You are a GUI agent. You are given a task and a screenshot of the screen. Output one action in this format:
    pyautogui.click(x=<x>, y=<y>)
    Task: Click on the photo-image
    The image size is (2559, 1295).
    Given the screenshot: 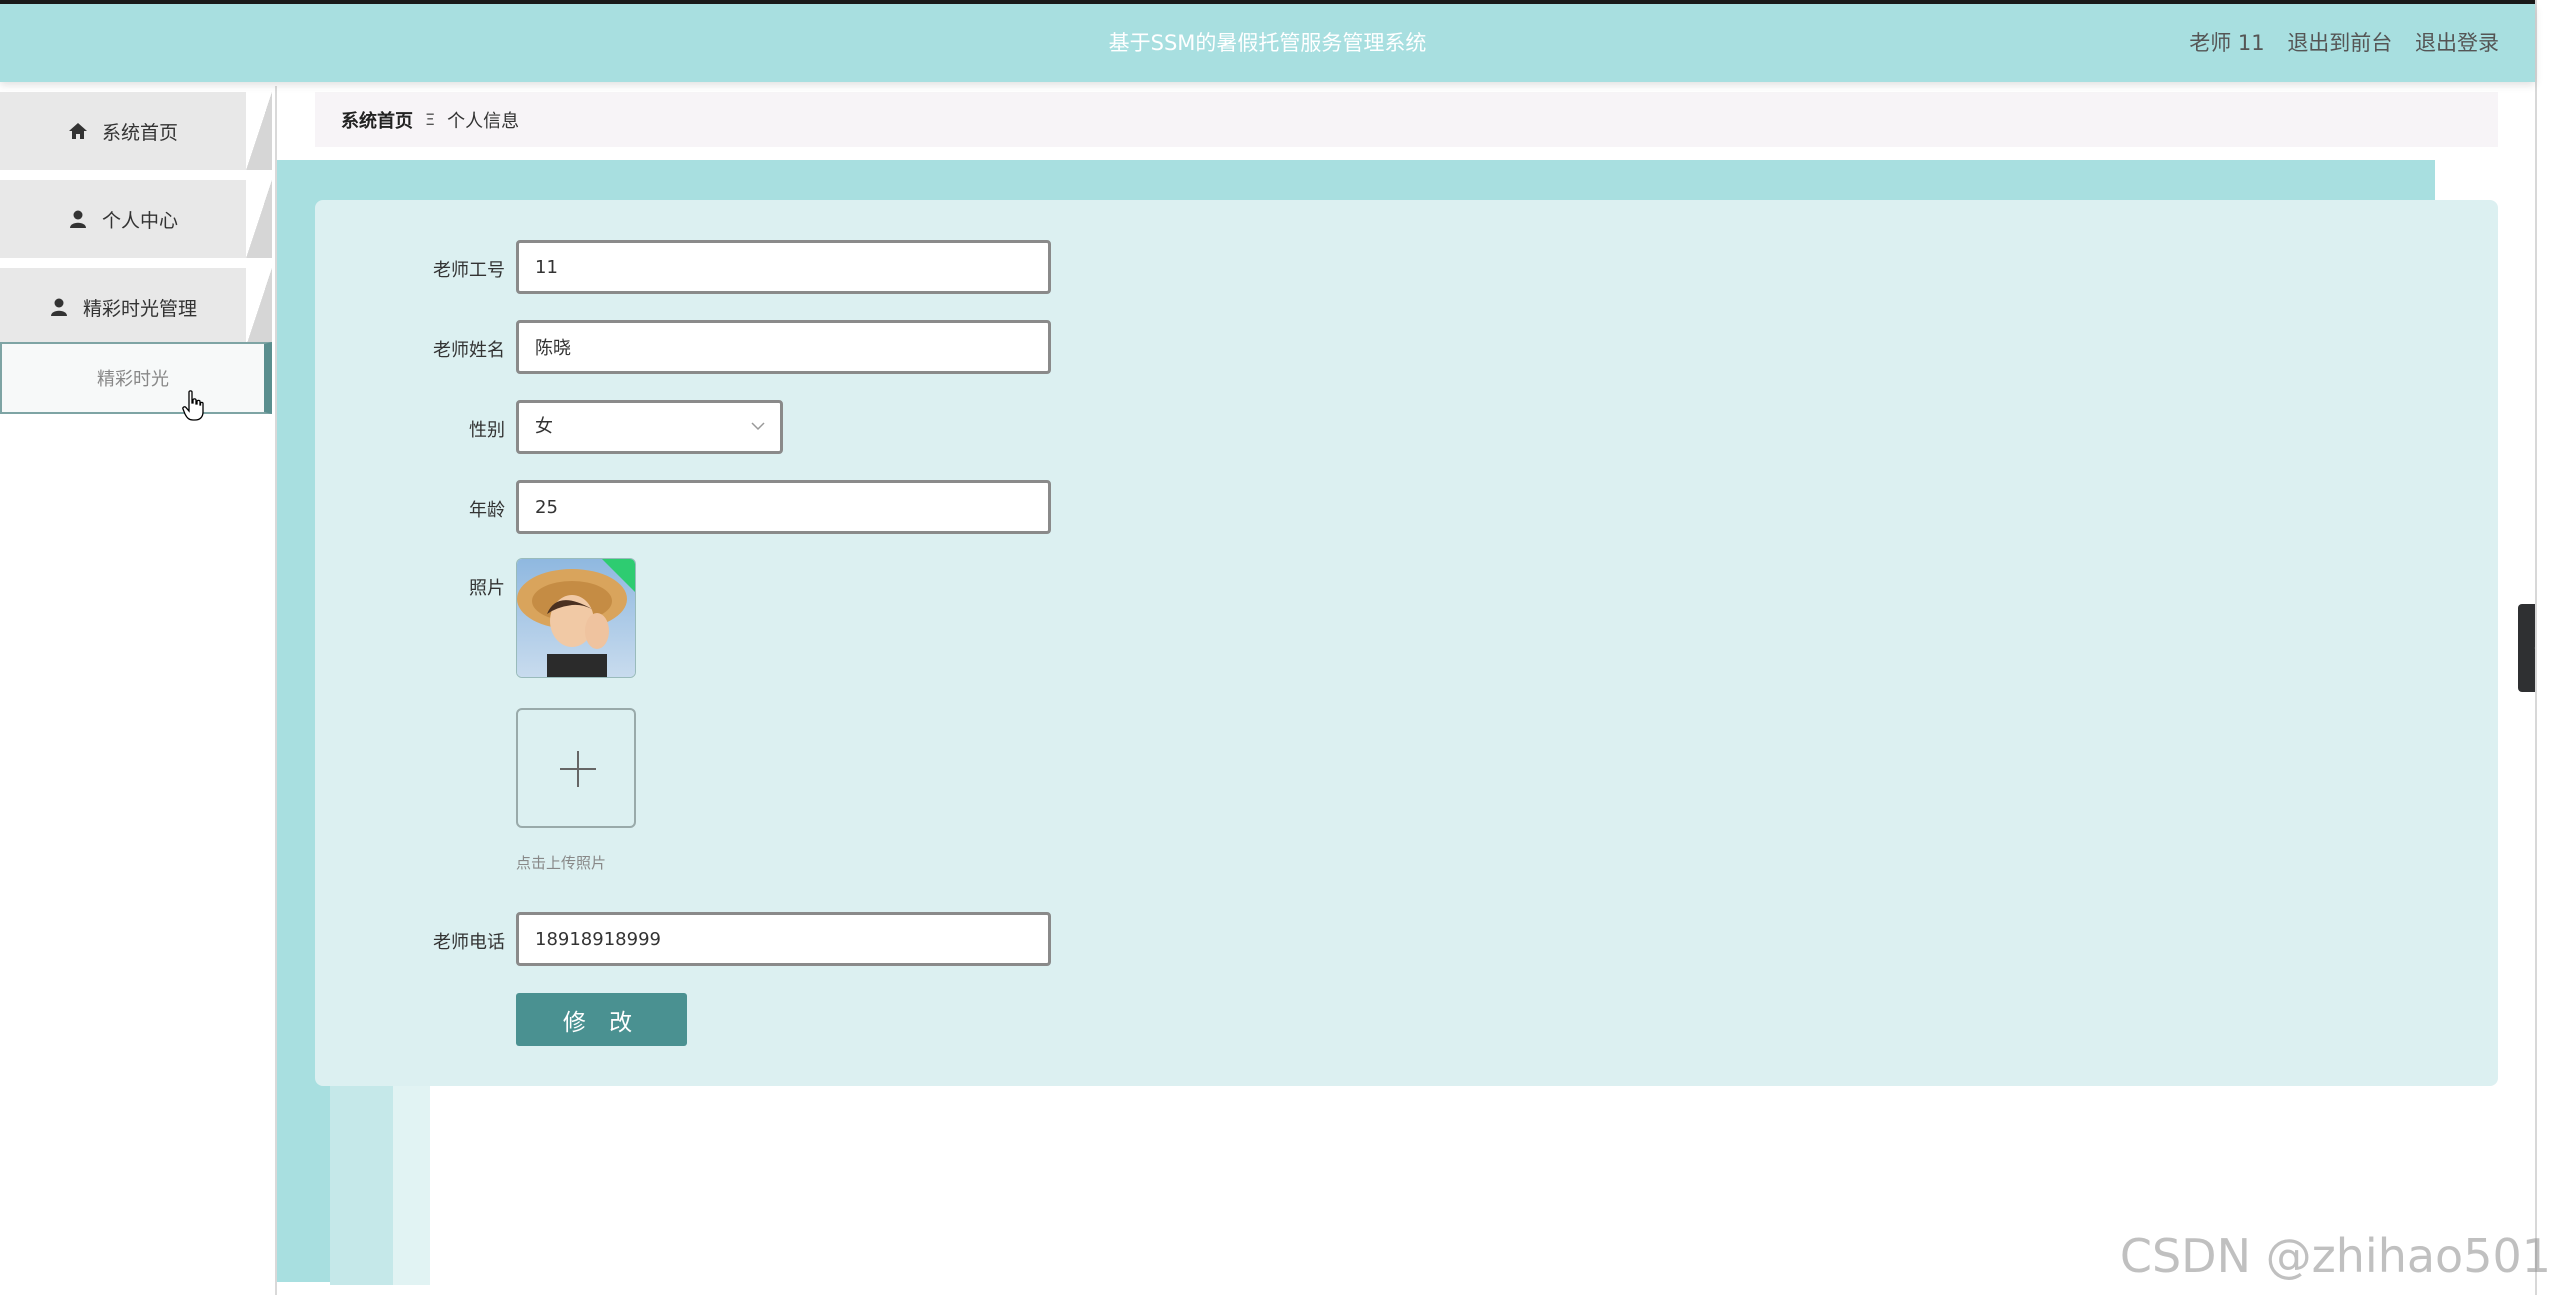 What is the action you would take?
    pyautogui.click(x=576, y=618)
    